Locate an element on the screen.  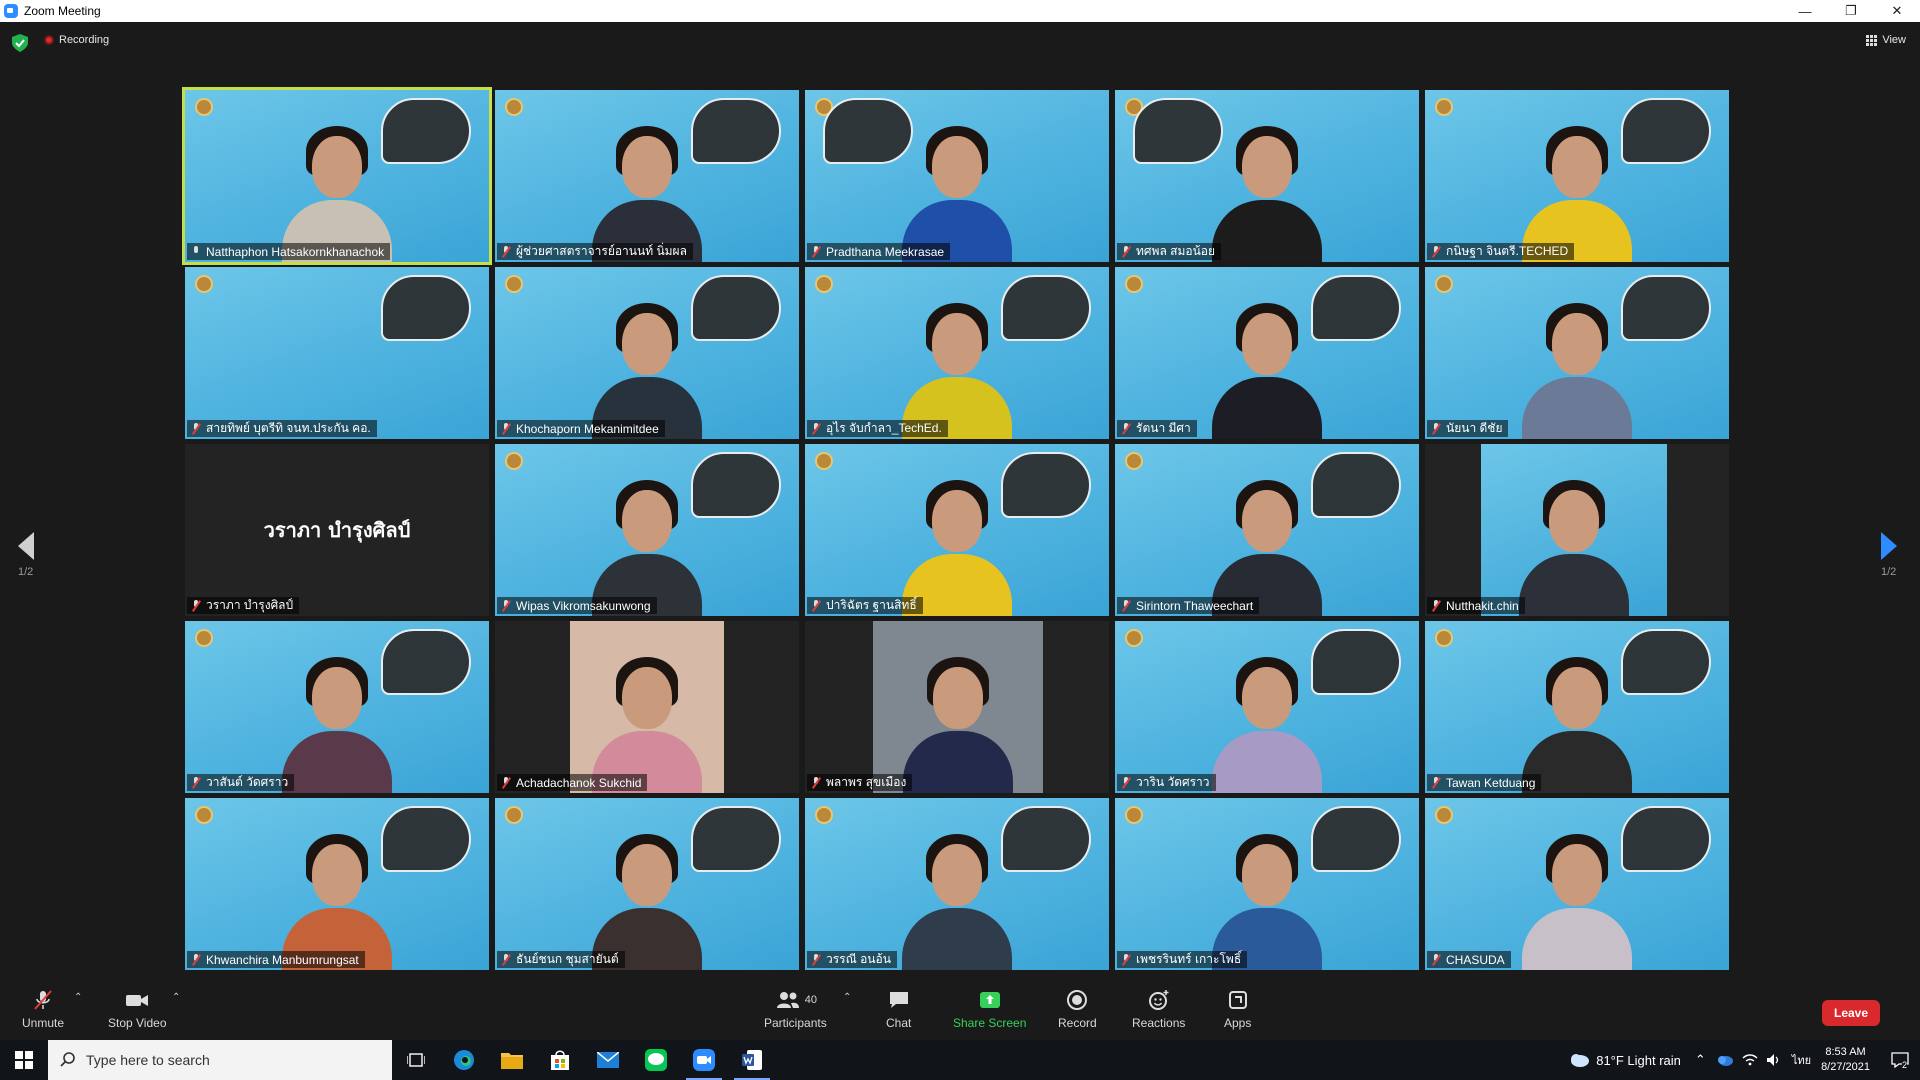
participant-tile: รัตนา มีศา is located at coordinates (1267, 353).